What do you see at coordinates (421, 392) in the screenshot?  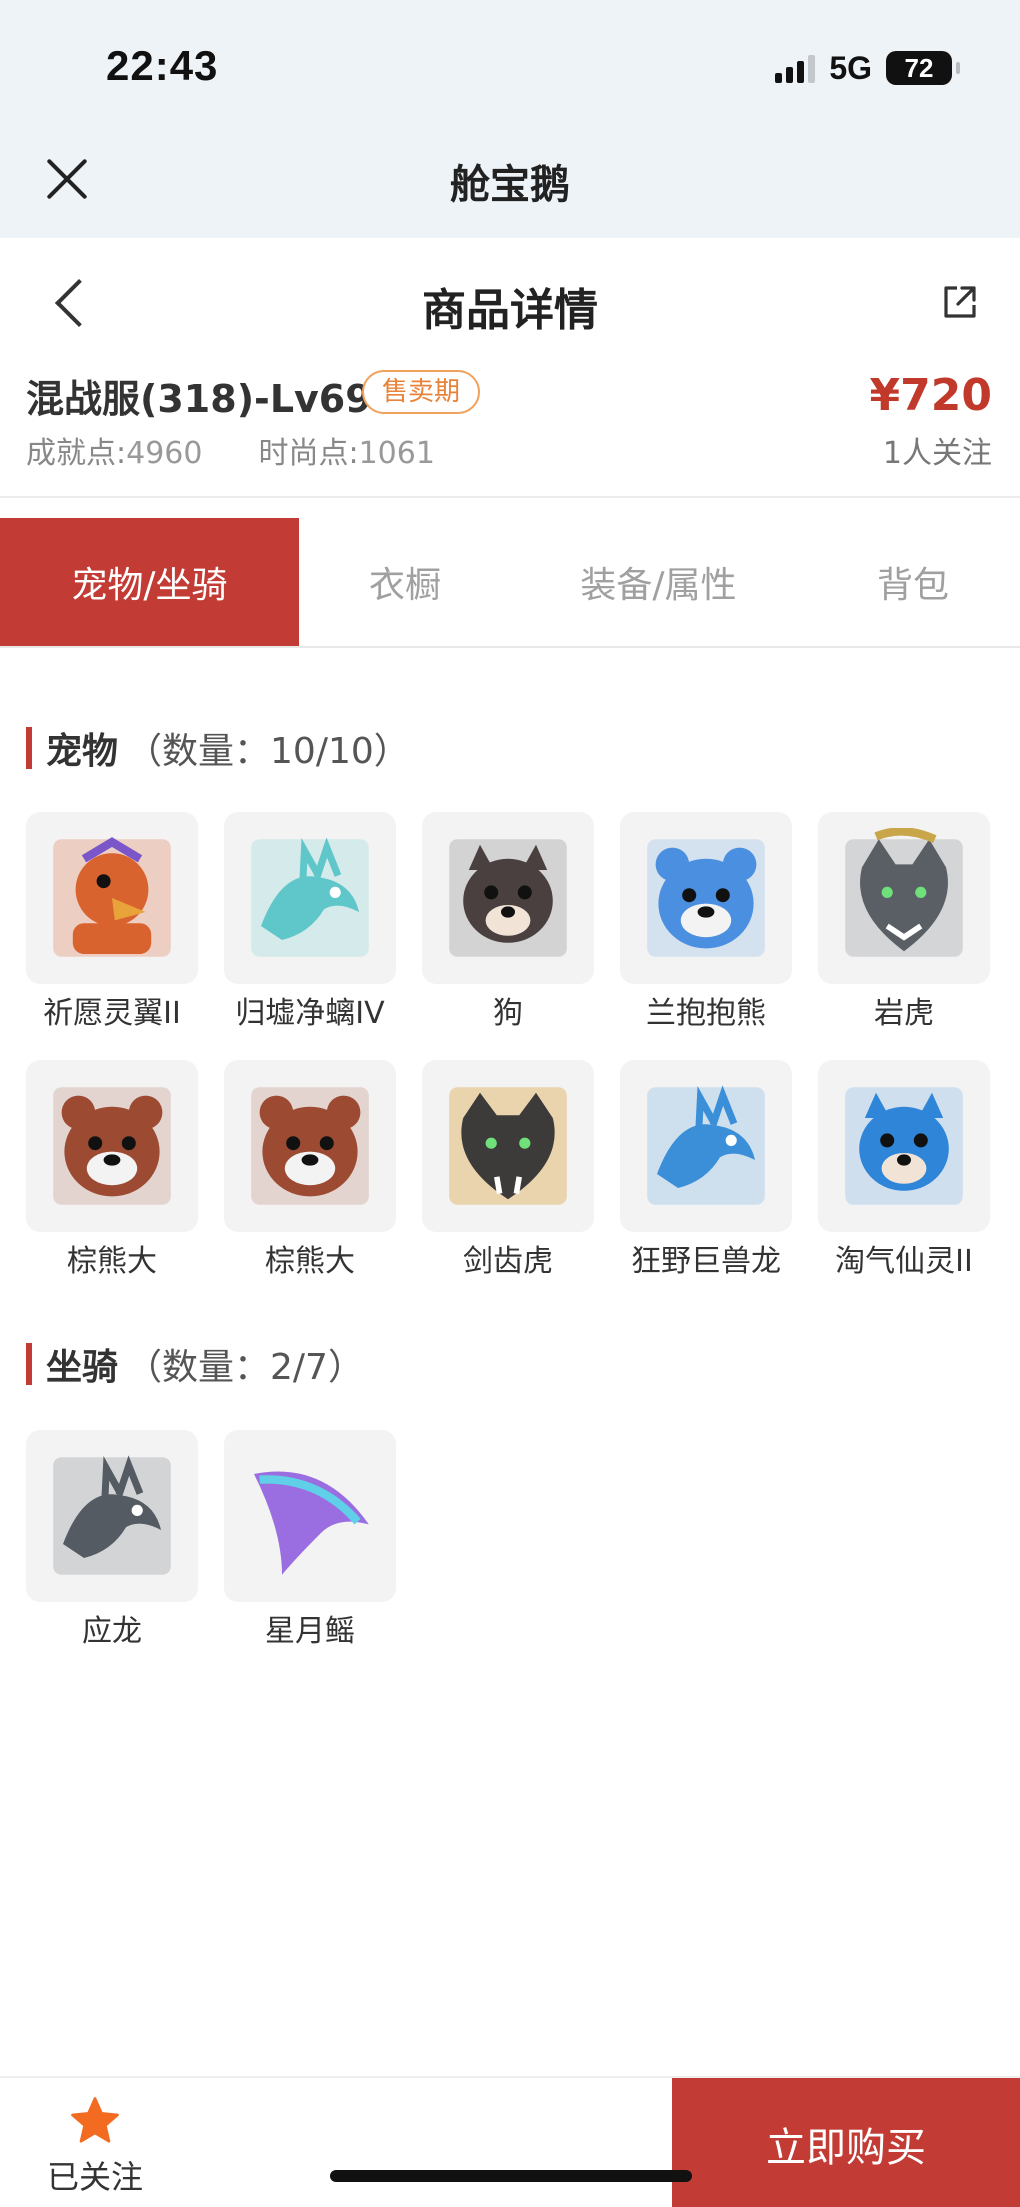 I see `status-badge: 售卖期` at bounding box center [421, 392].